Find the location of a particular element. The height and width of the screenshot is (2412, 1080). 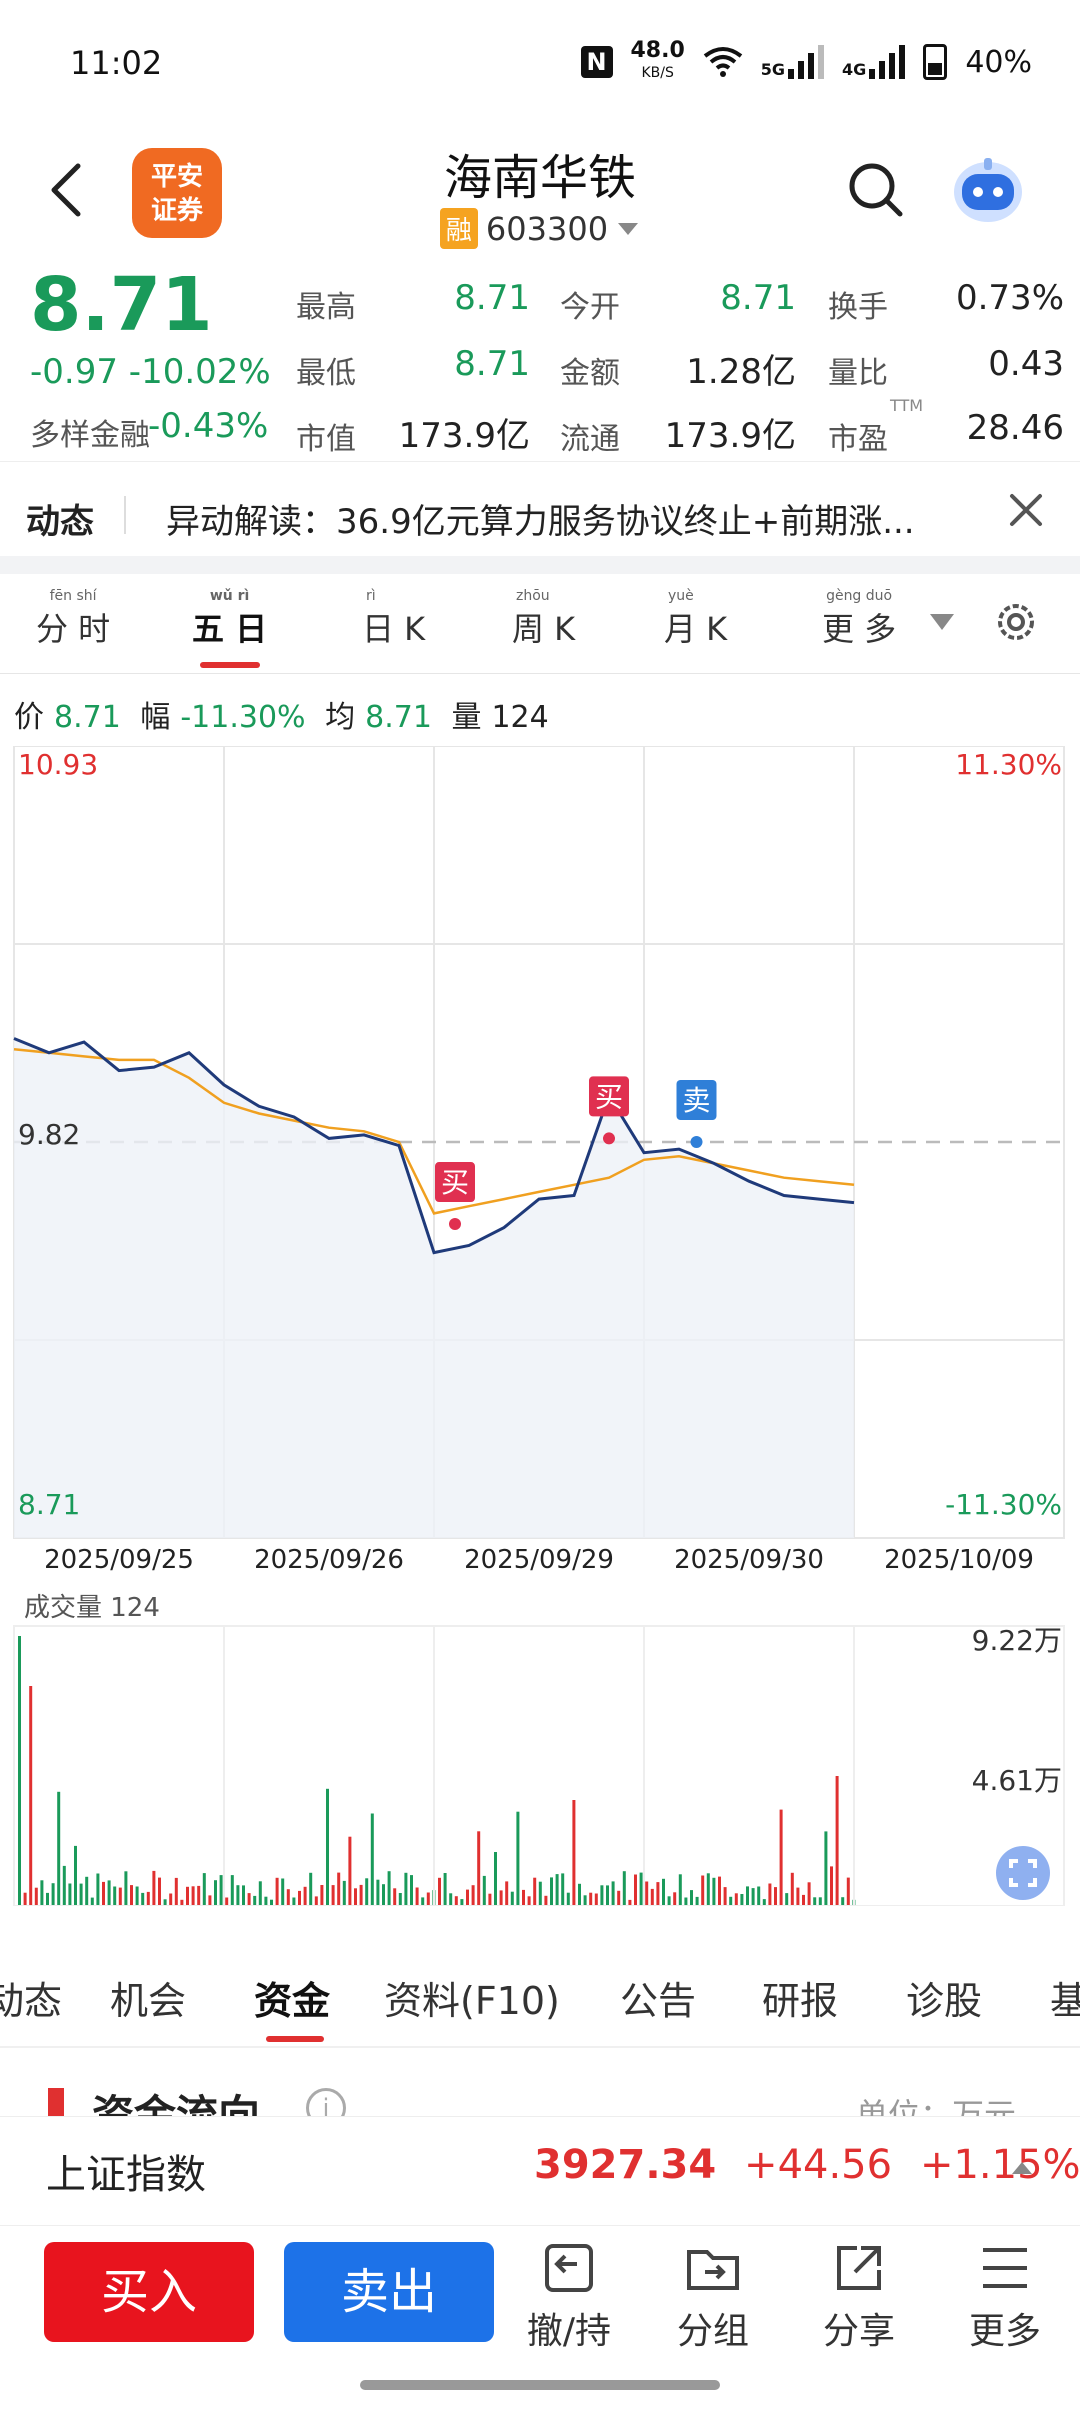

tab-month-k: yuè 月 K is located at coordinates (695, 619).